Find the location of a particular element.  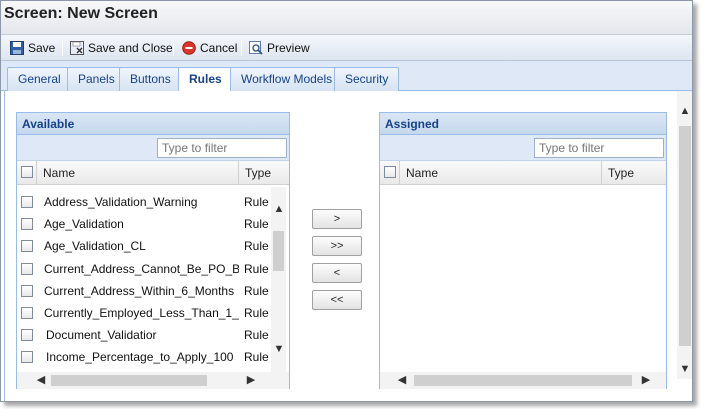

list-item: Age_Validation_CL Rule is located at coordinates (143, 246).